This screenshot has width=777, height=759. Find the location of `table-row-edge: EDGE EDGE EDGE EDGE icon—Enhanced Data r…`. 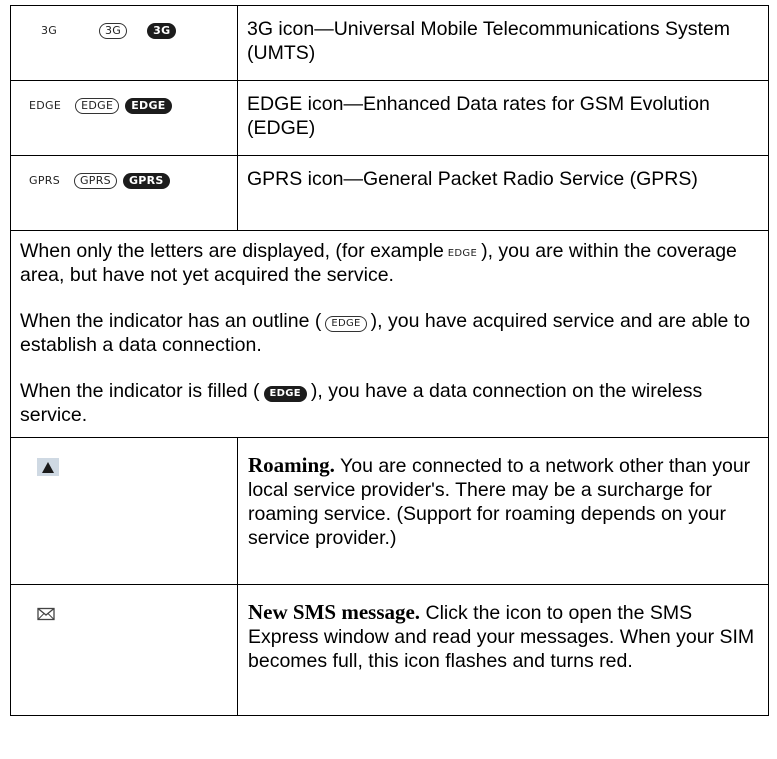

table-row-edge: EDGE EDGE EDGE EDGE icon—Enhanced Data r… is located at coordinates (389, 118).